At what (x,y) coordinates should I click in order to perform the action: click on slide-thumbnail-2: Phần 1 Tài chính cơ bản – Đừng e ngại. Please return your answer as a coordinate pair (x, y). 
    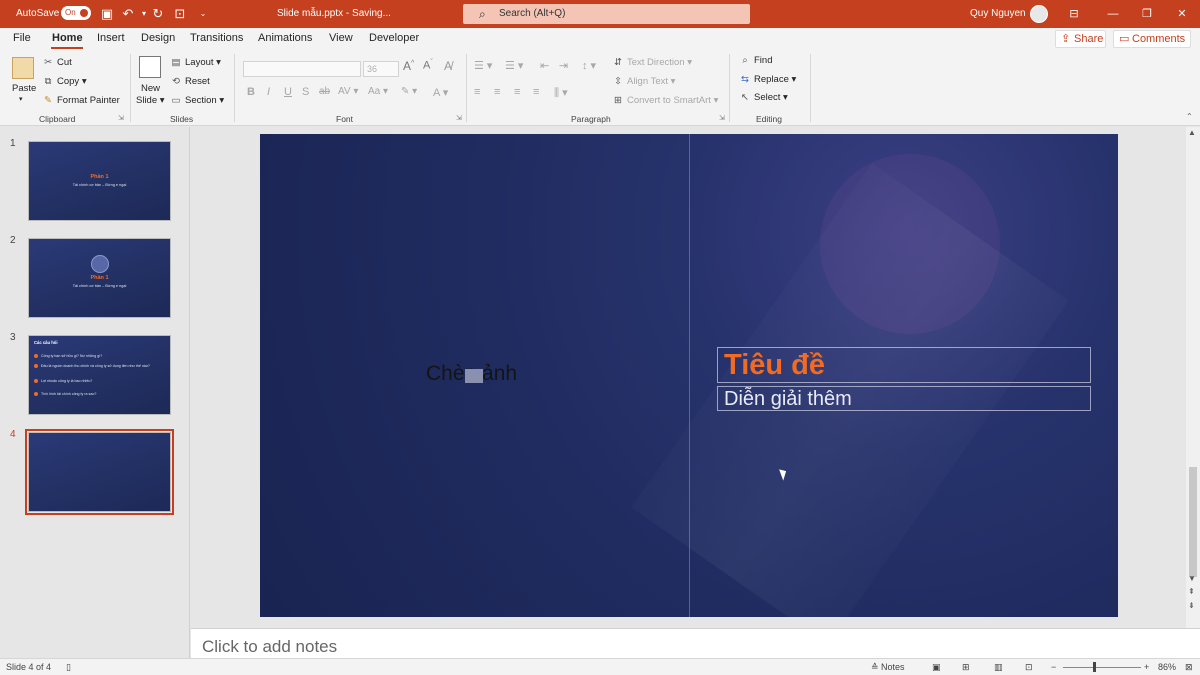
    Looking at the image, I should click on (99, 278).